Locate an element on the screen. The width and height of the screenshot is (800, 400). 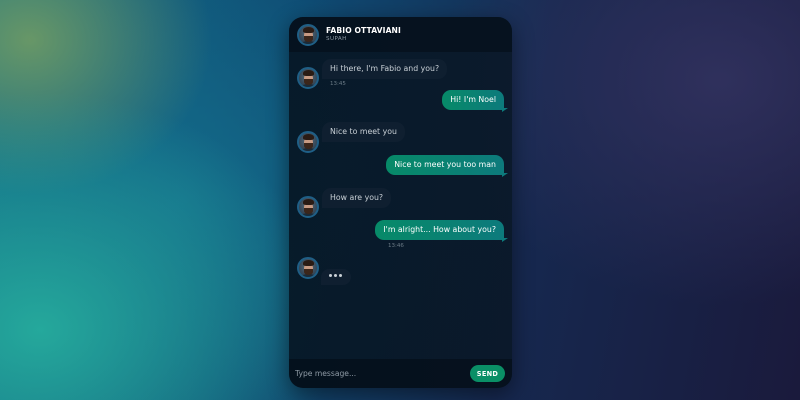
send-button: SEND is located at coordinates (487, 373).